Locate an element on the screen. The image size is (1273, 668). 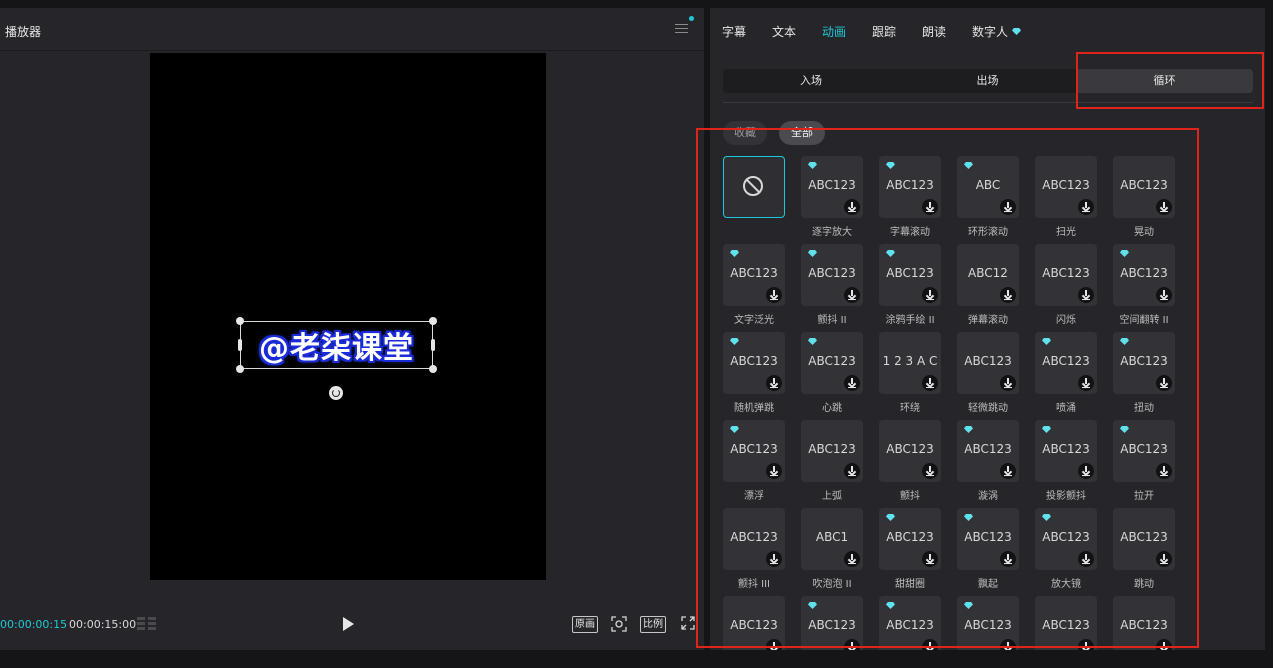
tab-tracking: 跟踪 is located at coordinates (884, 31).